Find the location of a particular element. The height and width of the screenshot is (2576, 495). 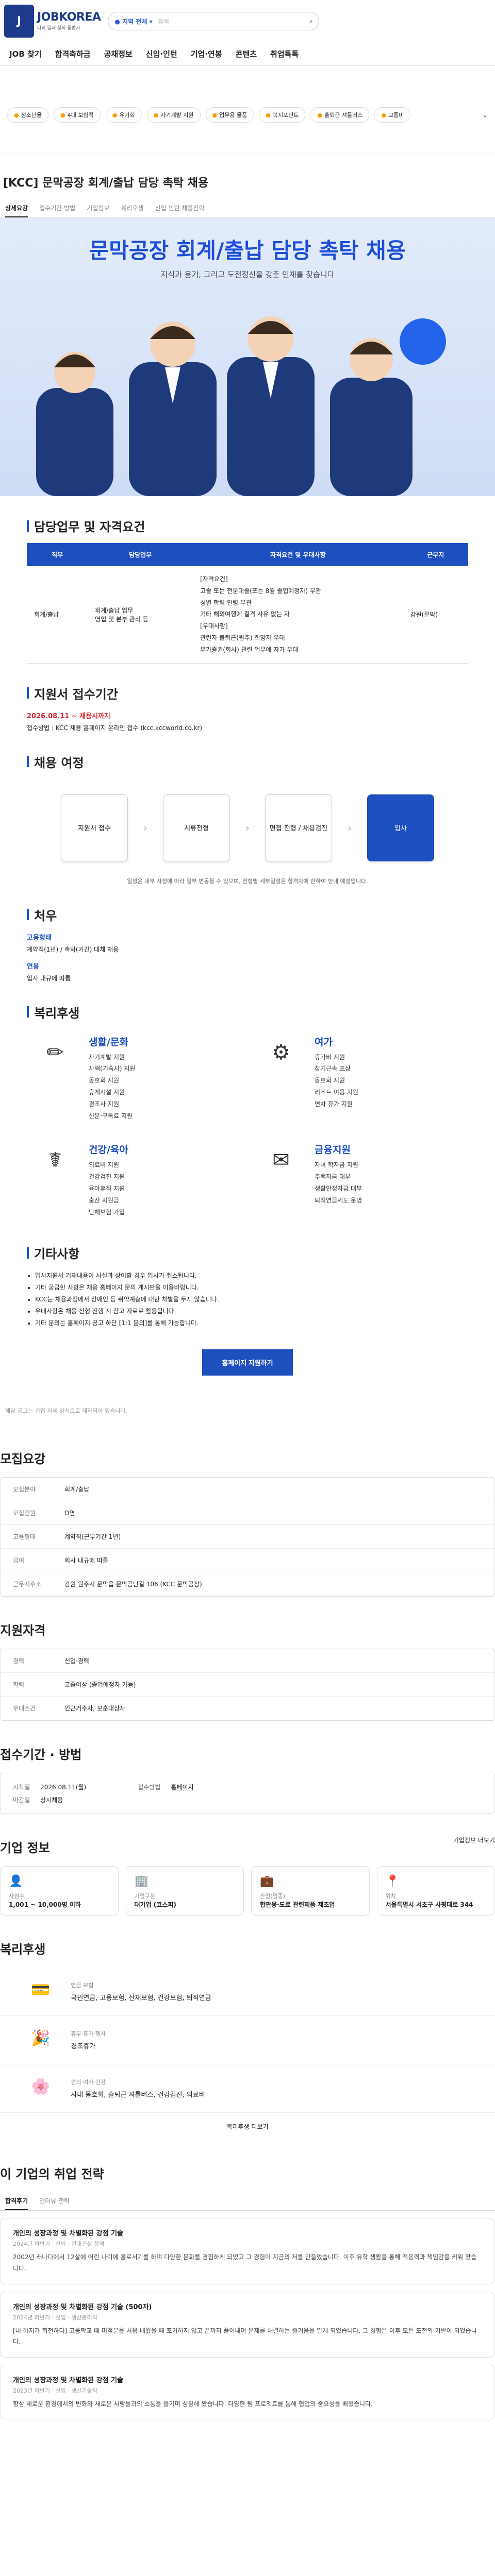

benefit-entry: 연차 휴가 지원 is located at coordinates (334, 1104).